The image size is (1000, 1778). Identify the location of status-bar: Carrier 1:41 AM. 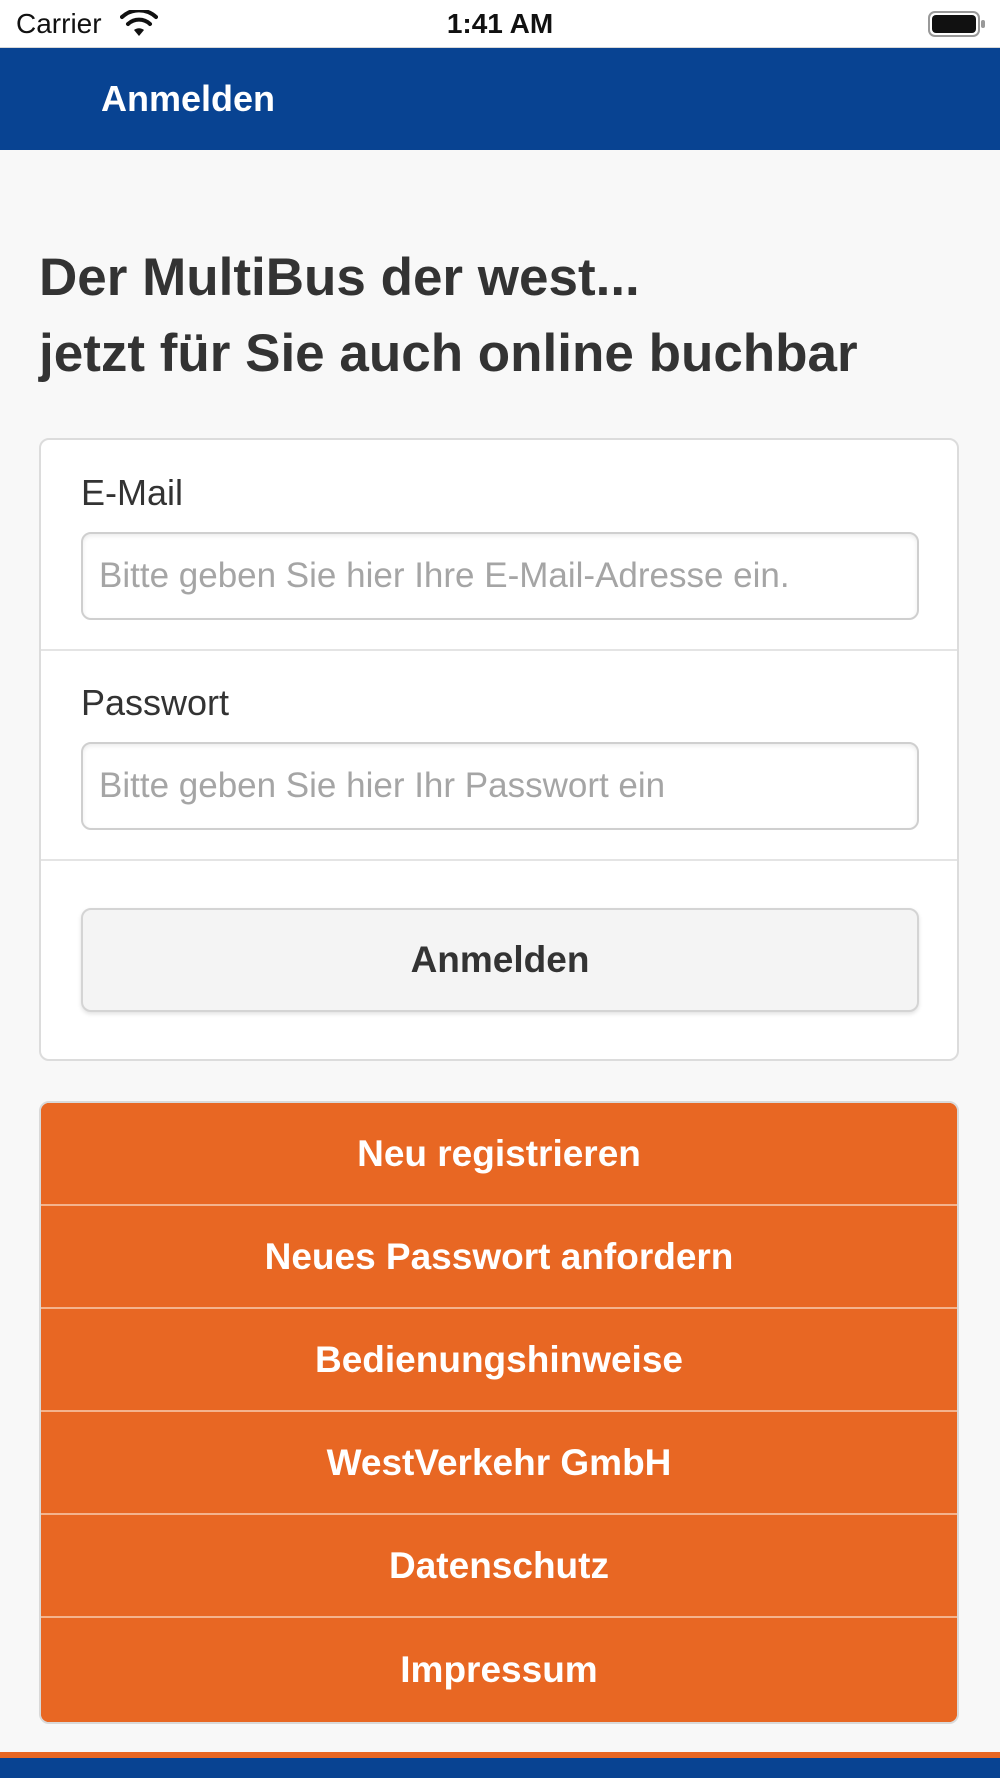
(500, 24).